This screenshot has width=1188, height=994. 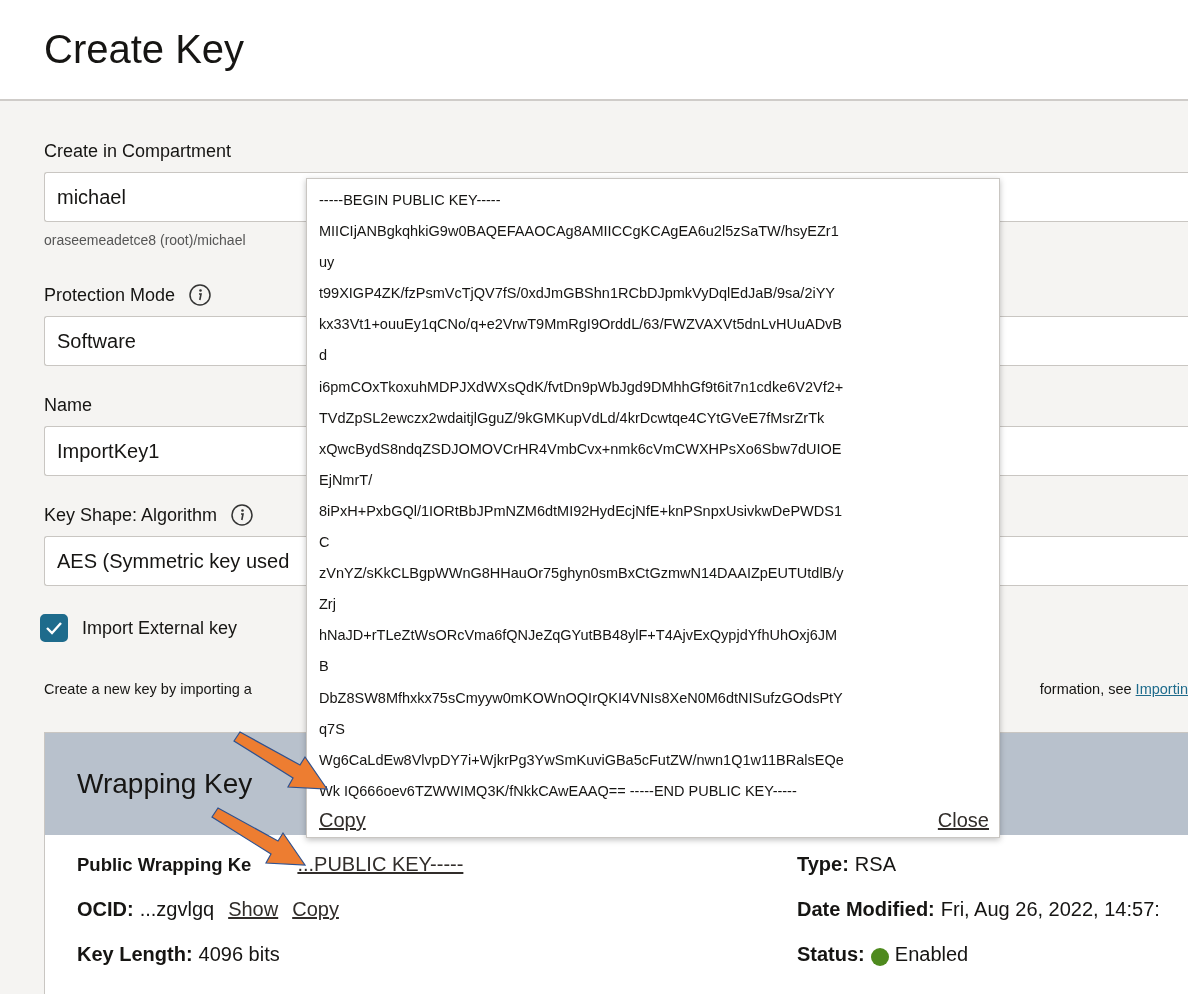 I want to click on key-text-line: t99XIGP4ZK/fzPsmVcTjQV7fS/0xdJmGBShn1RCbDJpmkVyDqlEdJaB/9sa/2iYY, so click(x=578, y=294).